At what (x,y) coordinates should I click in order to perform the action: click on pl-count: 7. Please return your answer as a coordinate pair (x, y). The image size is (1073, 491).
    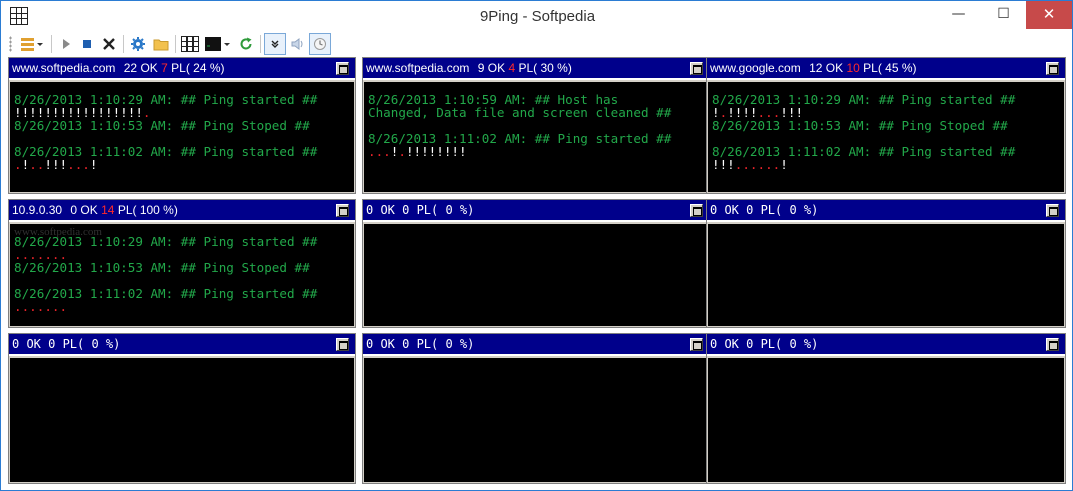
    Looking at the image, I should click on (164, 68).